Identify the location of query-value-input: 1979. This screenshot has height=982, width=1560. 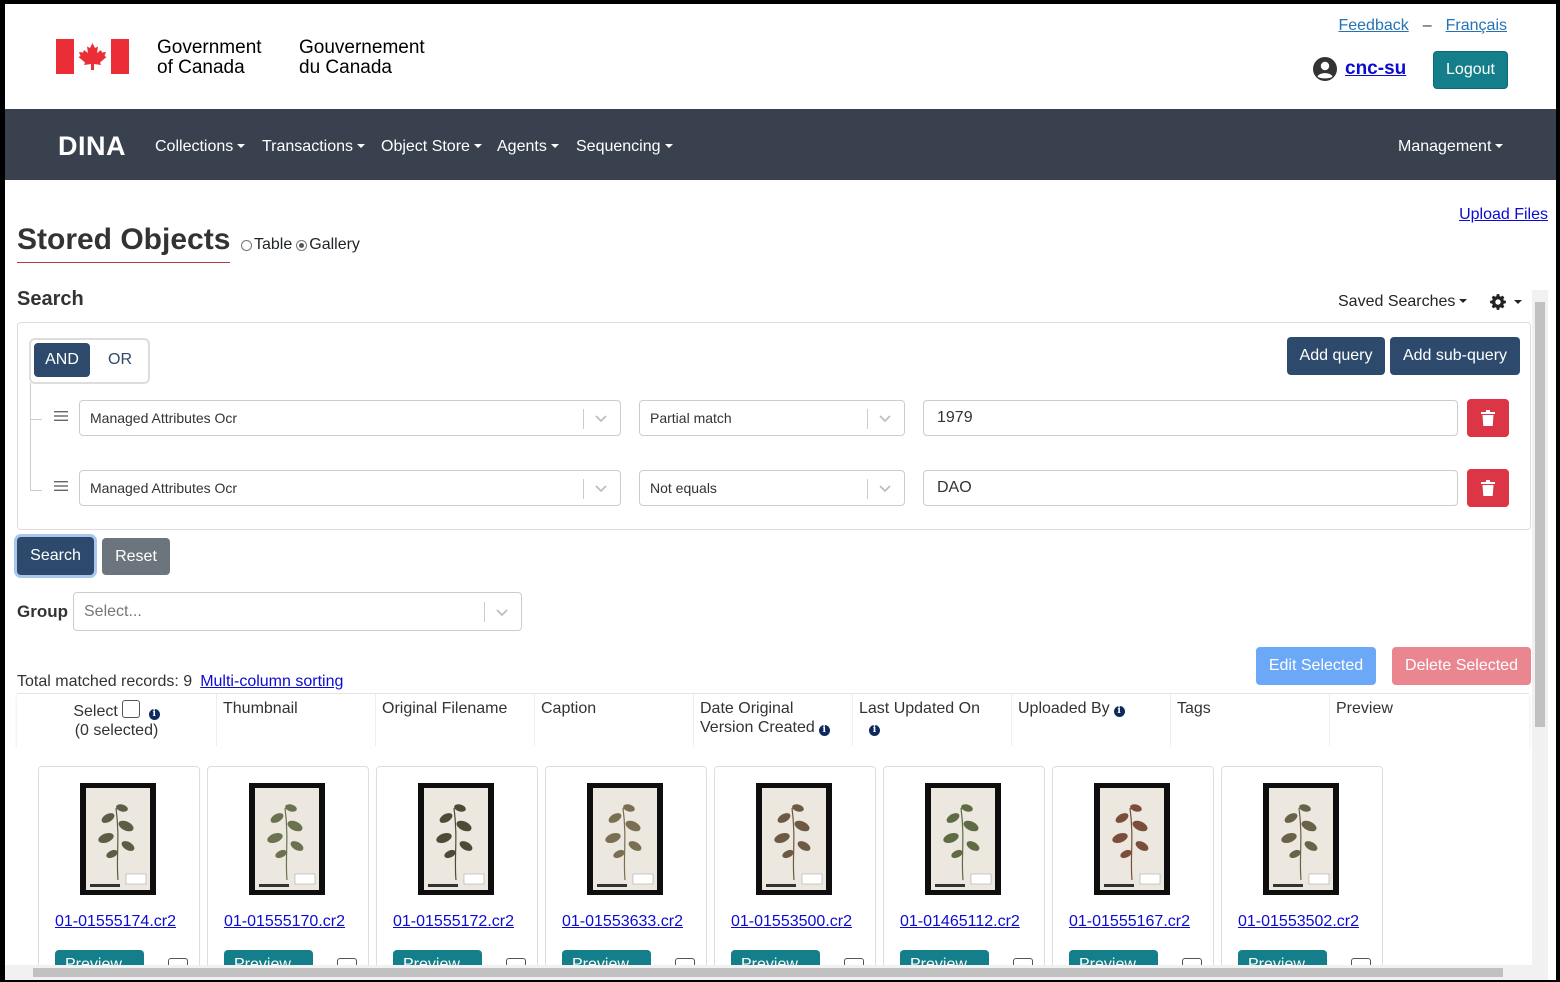
(1190, 418).